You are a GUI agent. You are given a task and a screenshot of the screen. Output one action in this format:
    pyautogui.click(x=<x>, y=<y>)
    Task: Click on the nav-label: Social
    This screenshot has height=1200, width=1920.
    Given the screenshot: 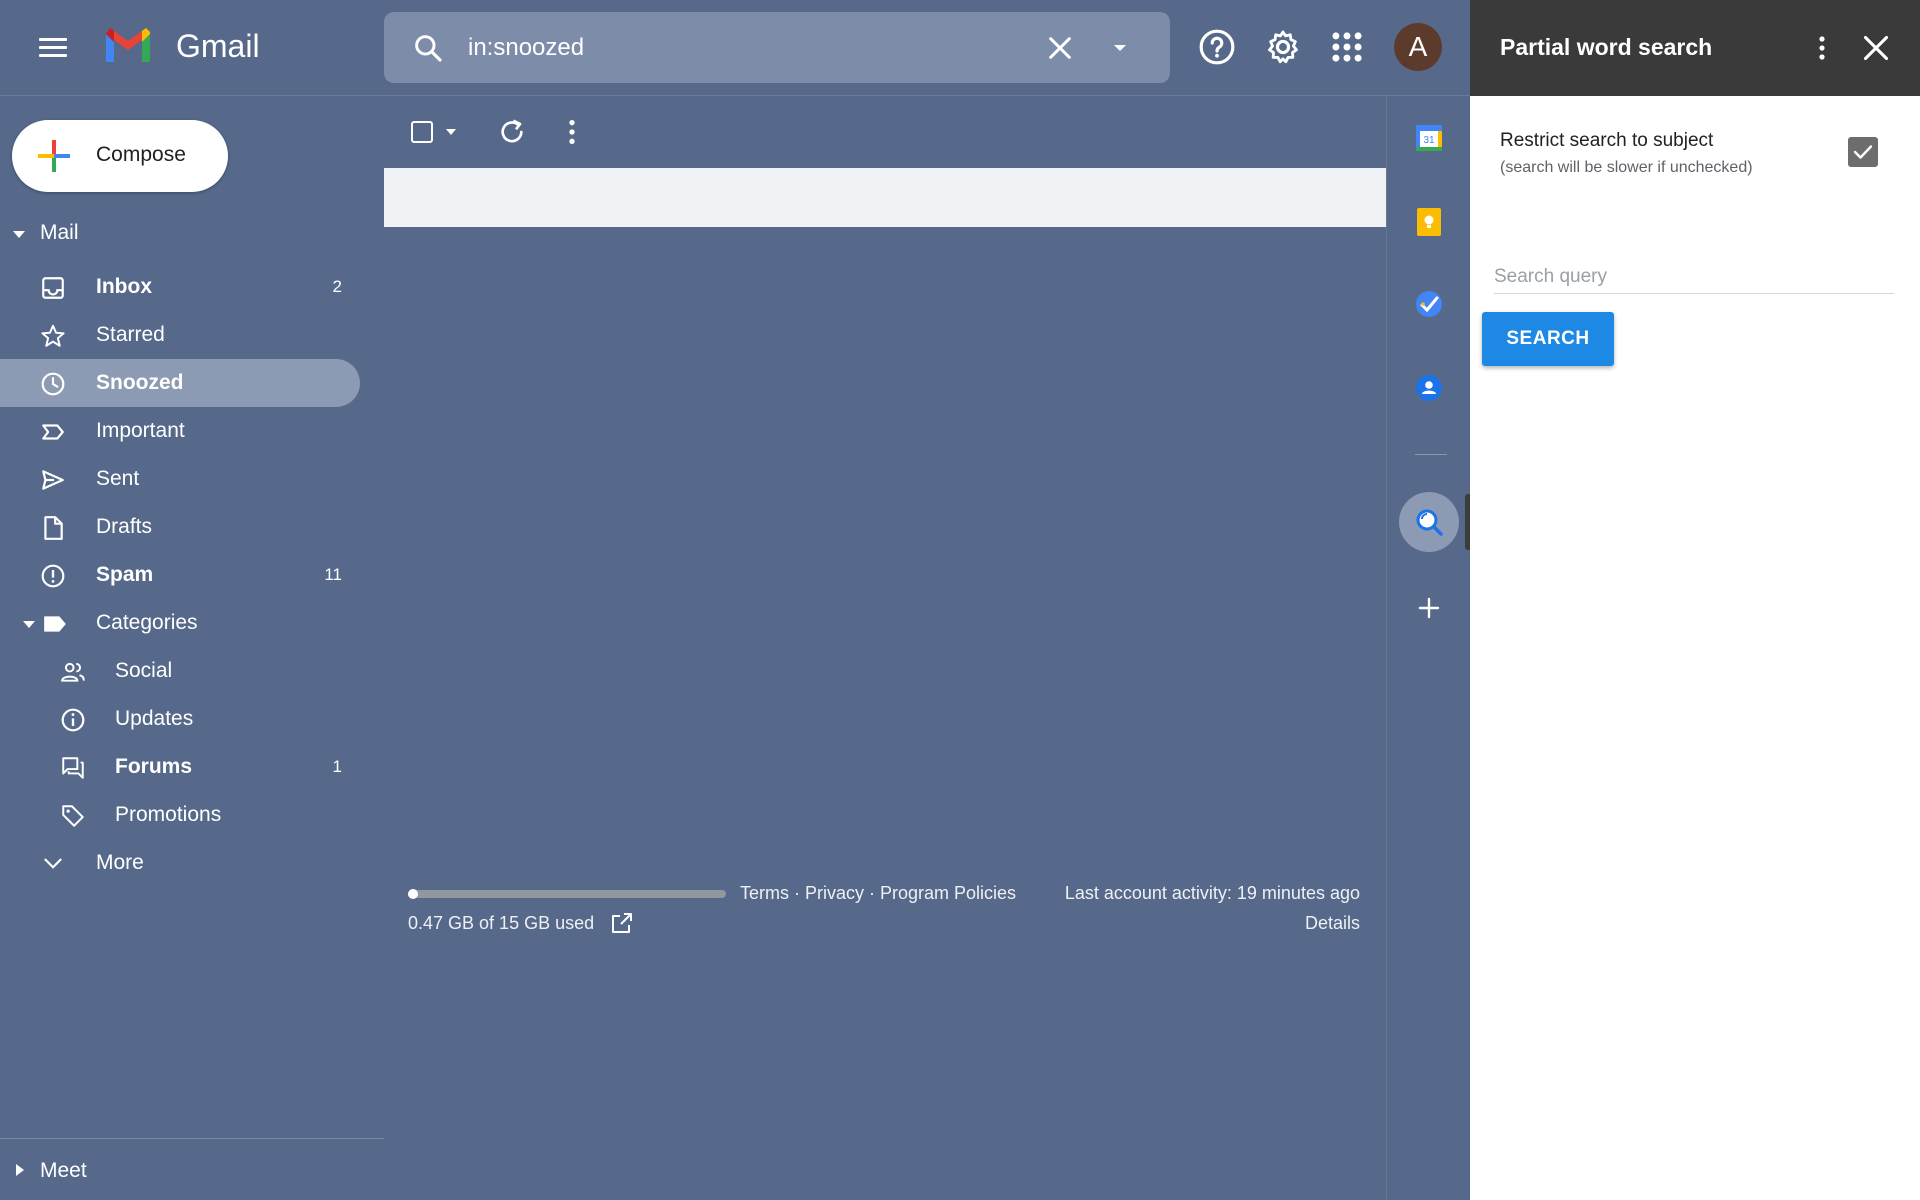 What is the action you would take?
    pyautogui.click(x=144, y=670)
    